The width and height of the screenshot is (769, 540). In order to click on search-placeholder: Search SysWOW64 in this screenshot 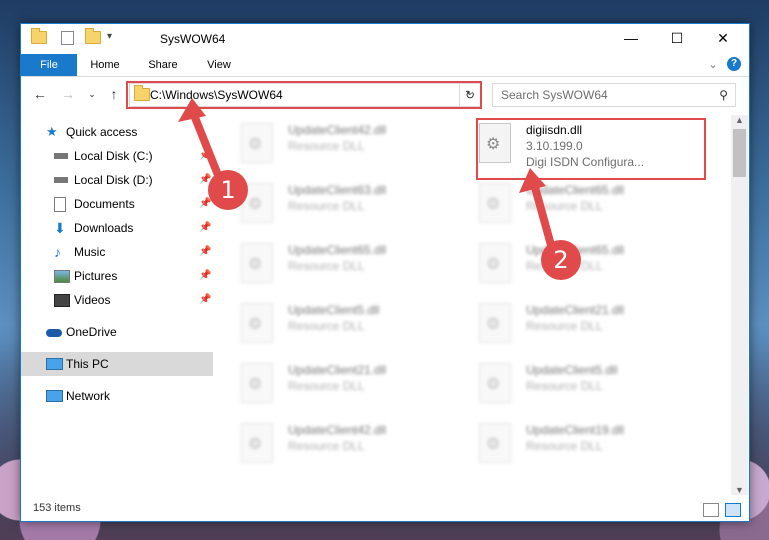, I will do `click(554, 95)`.